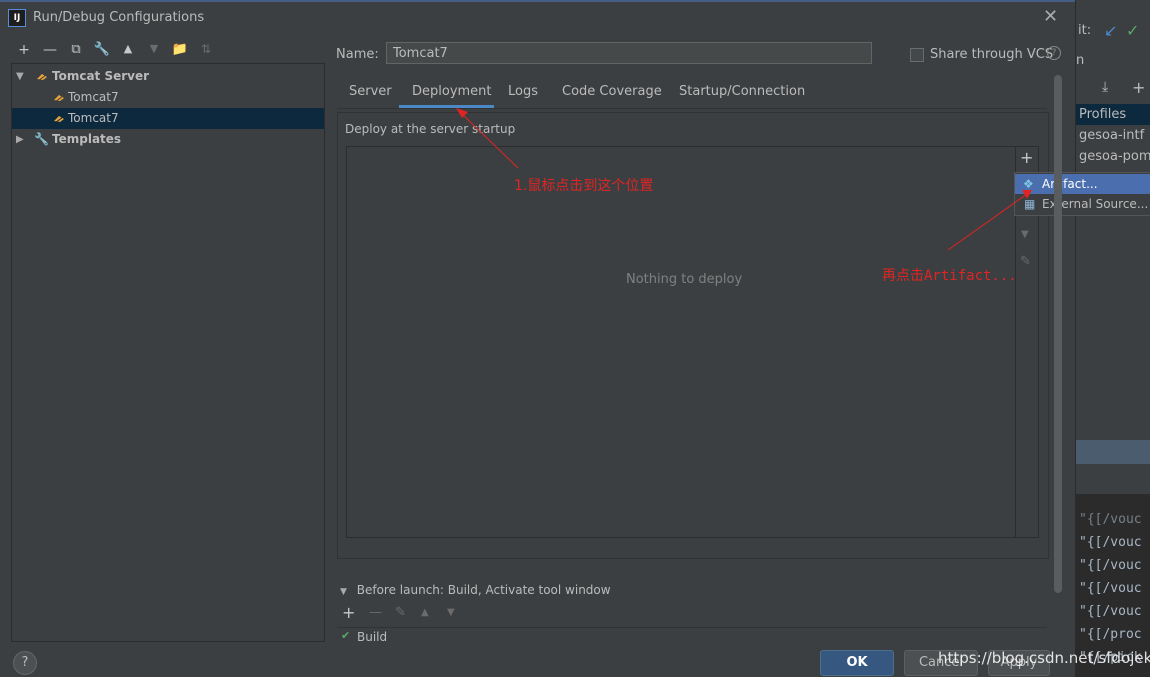 The width and height of the screenshot is (1150, 677). Describe the element at coordinates (1058, 334) in the screenshot. I see `vertical-scrollbar` at that location.